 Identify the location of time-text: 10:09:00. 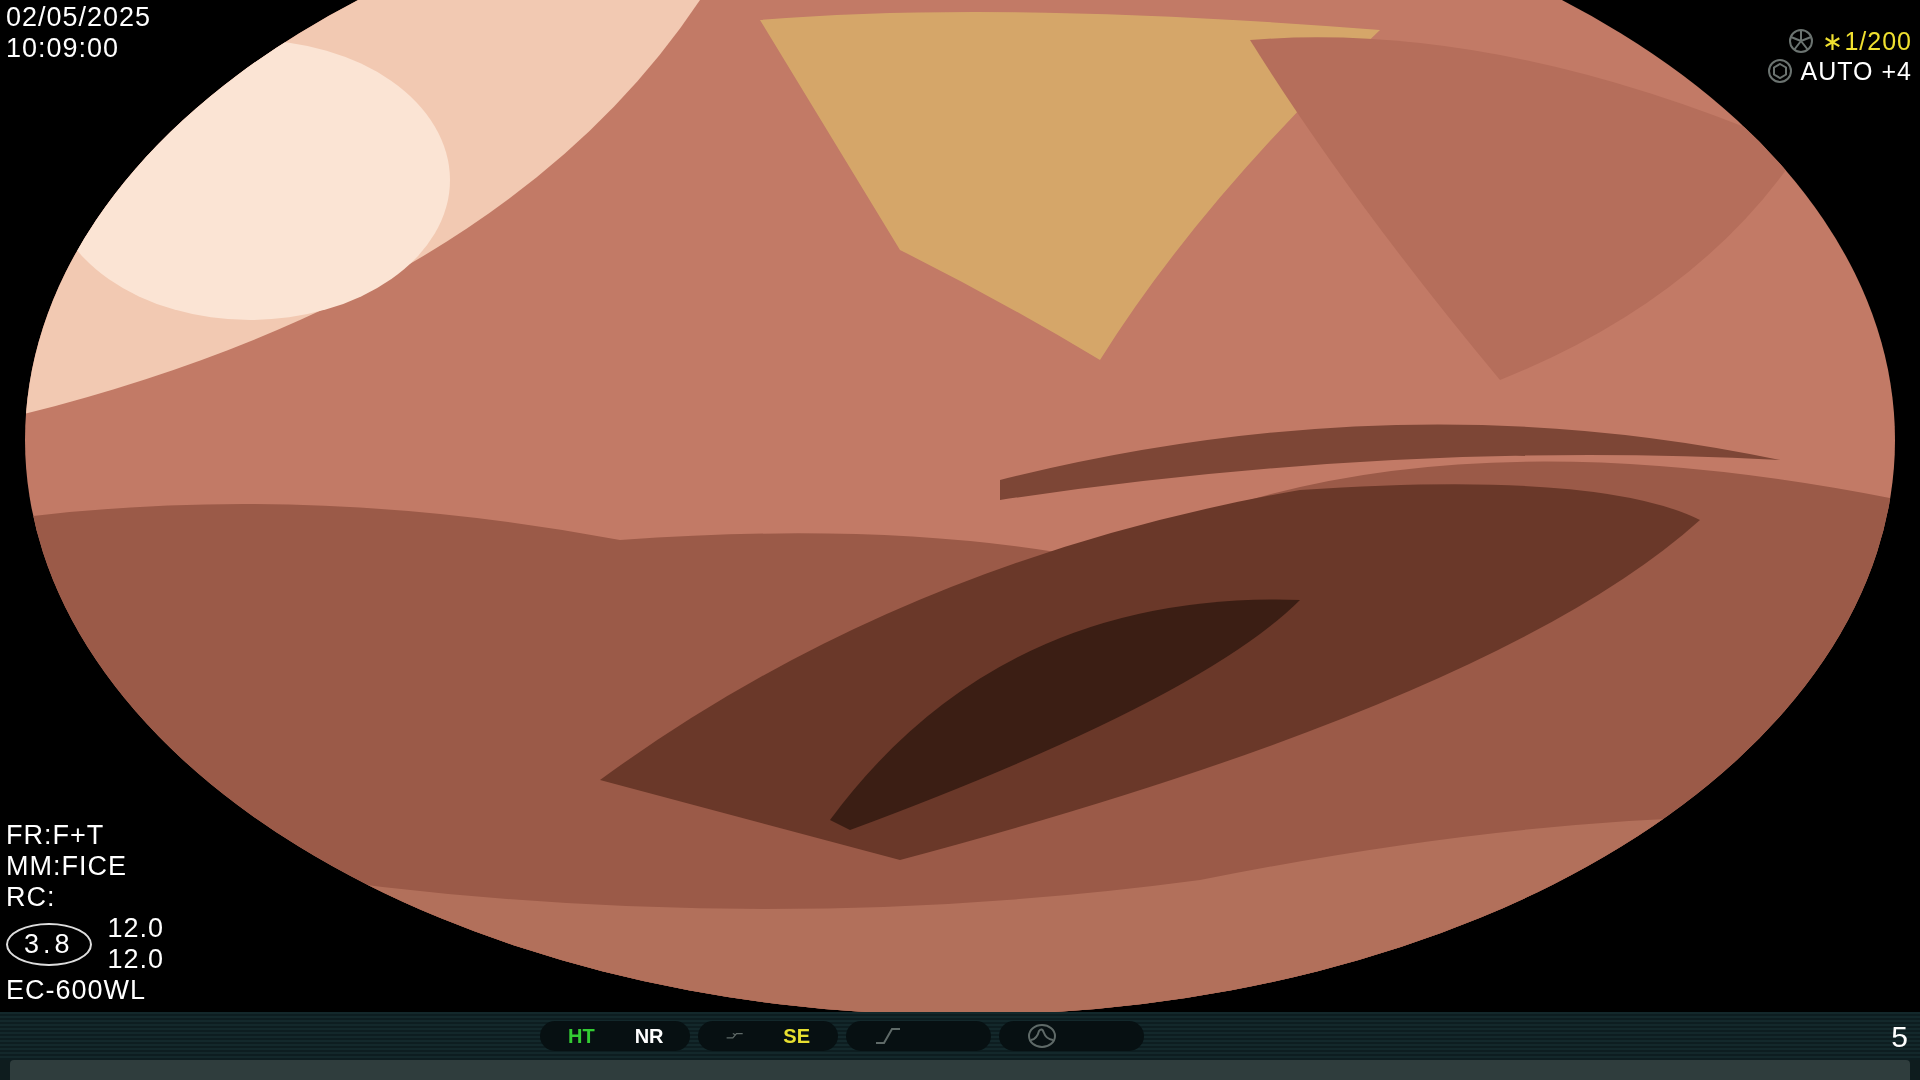
(63, 48).